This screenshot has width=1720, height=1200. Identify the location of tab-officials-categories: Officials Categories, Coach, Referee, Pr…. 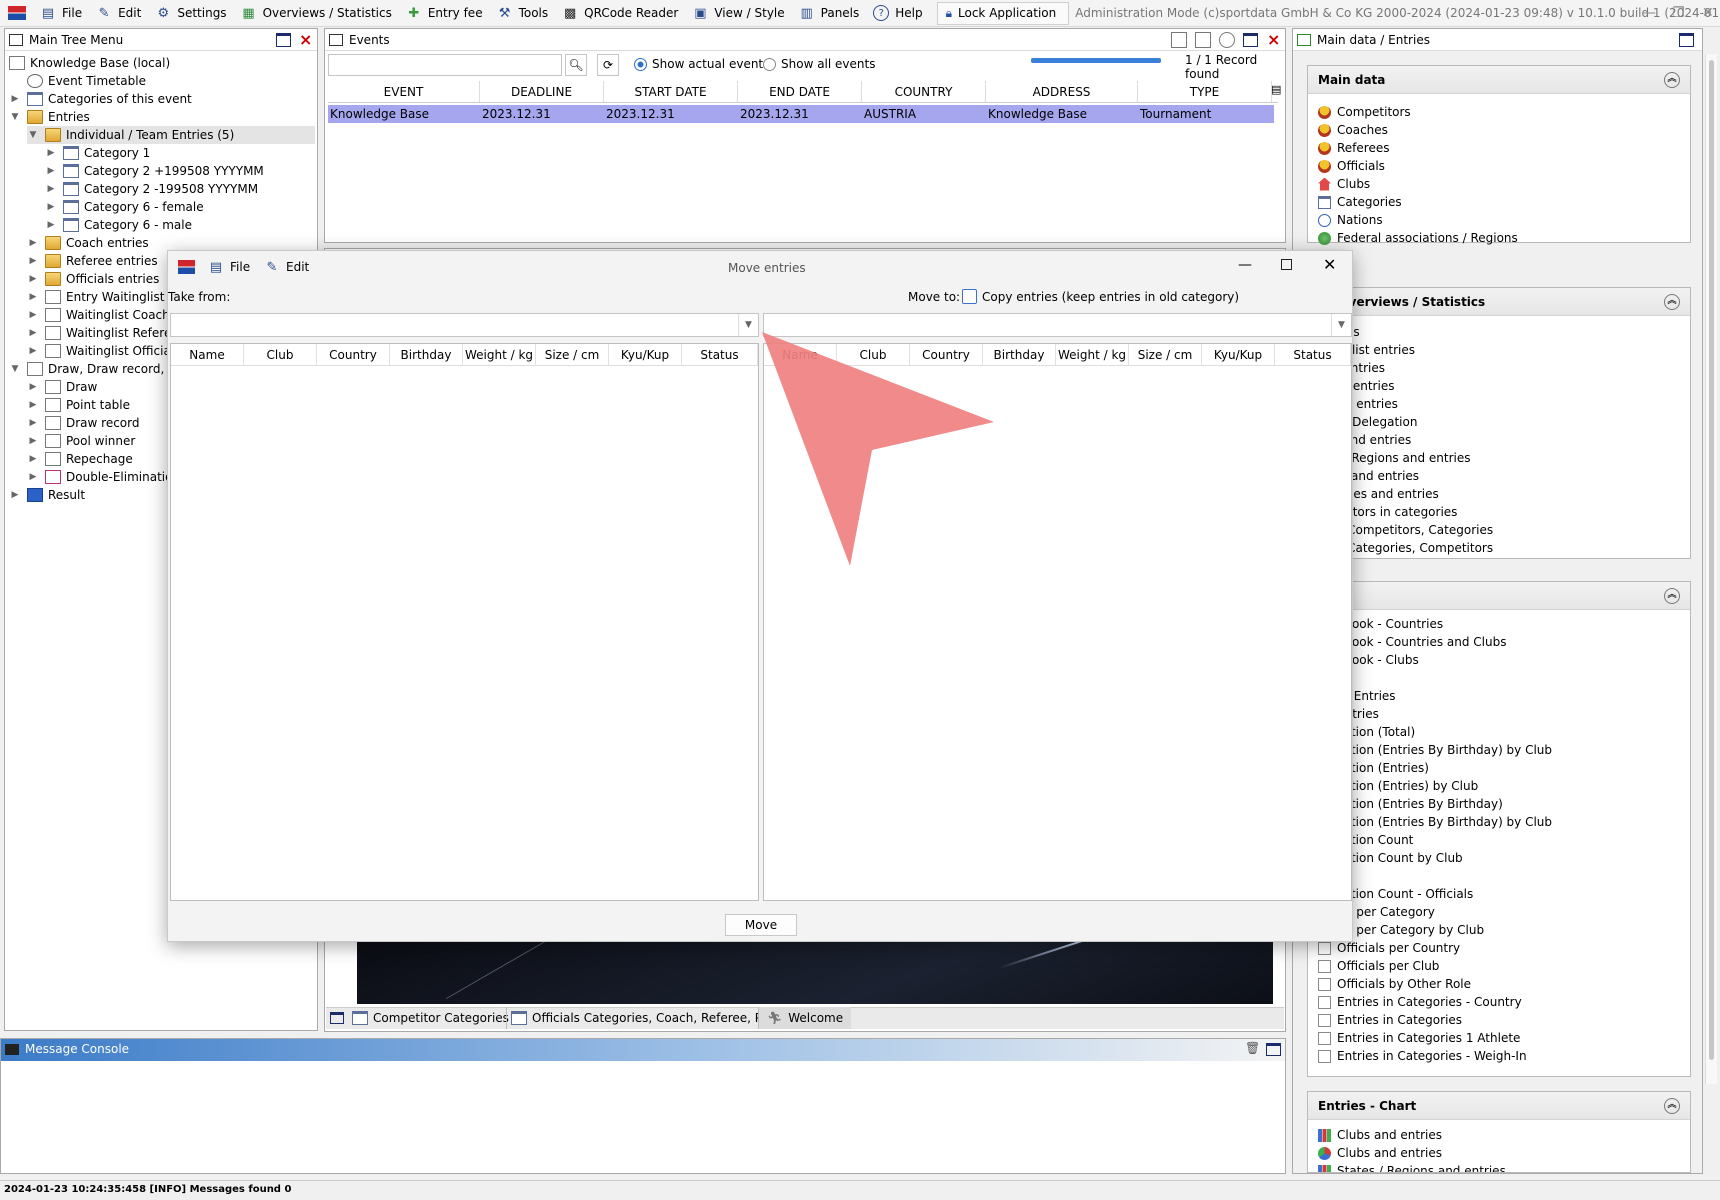
(646, 1018).